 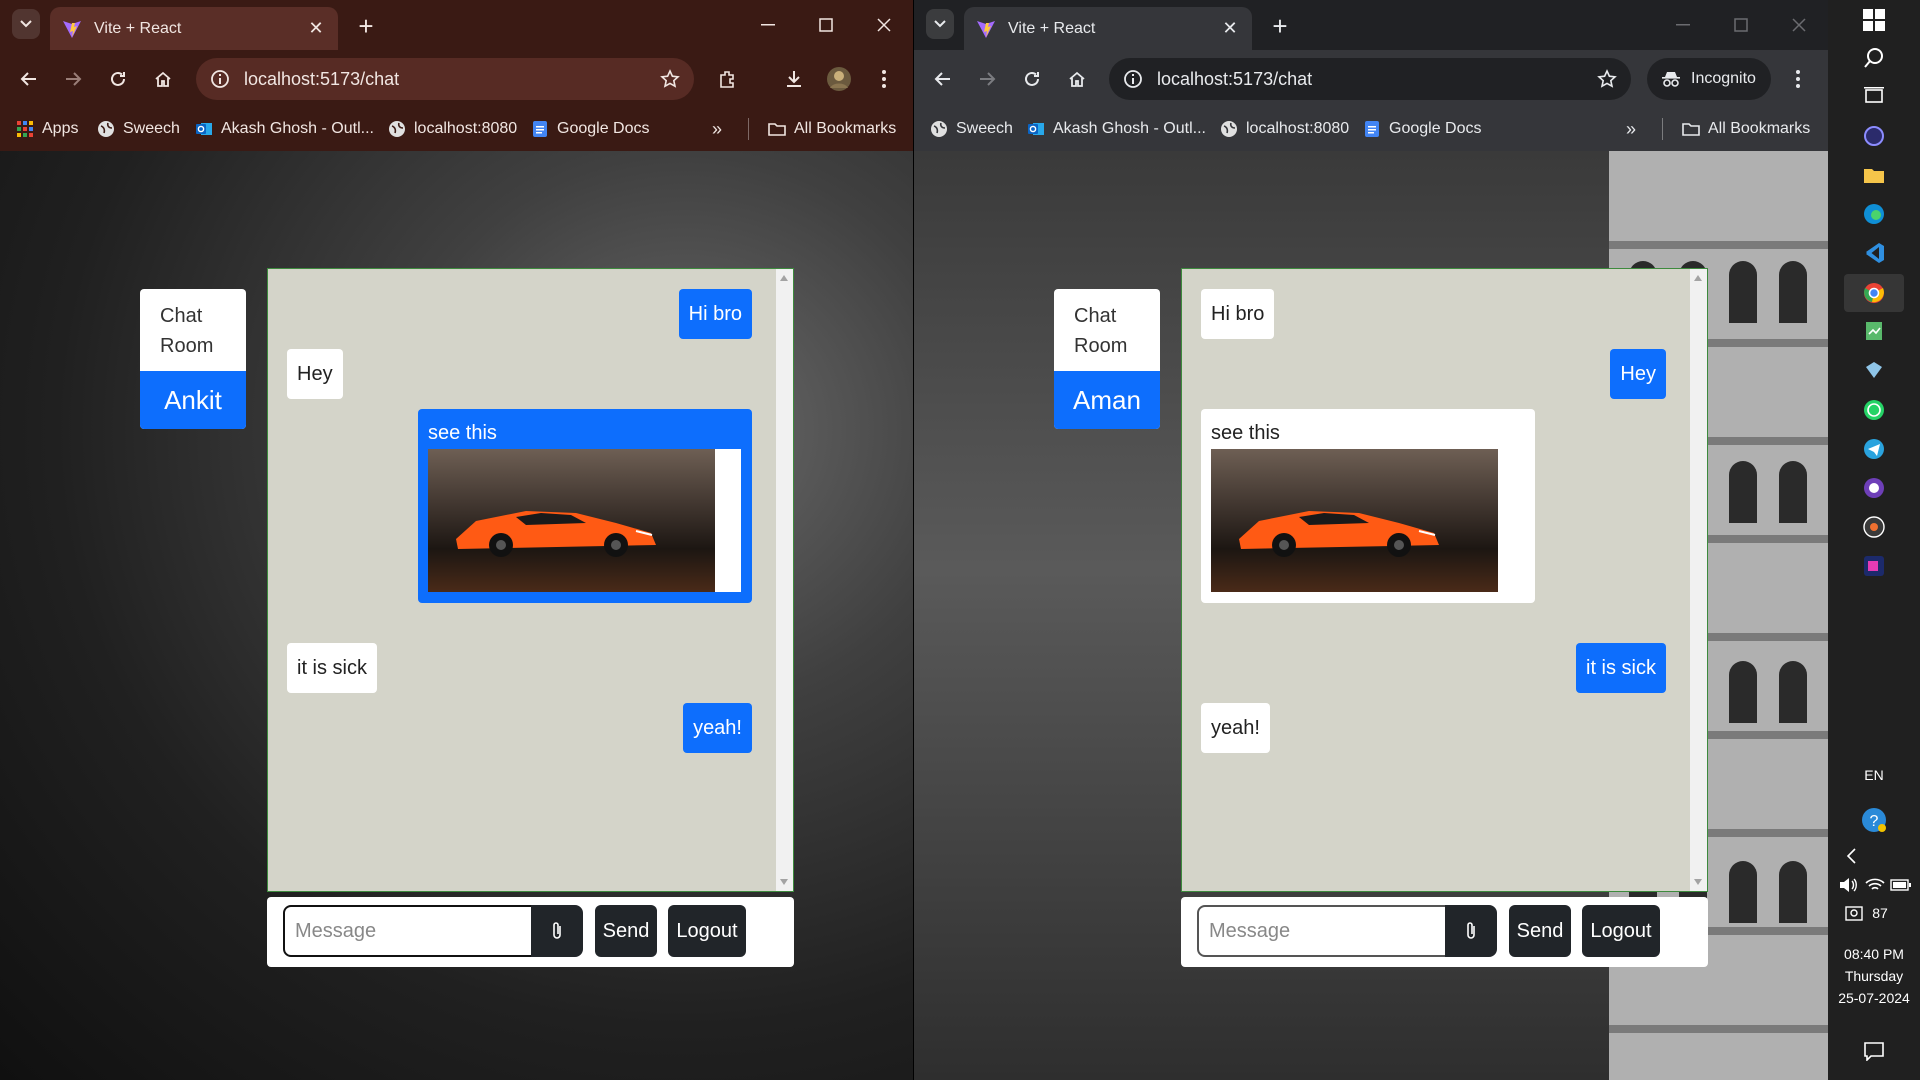 I want to click on task-view-icon, so click(x=1874, y=96).